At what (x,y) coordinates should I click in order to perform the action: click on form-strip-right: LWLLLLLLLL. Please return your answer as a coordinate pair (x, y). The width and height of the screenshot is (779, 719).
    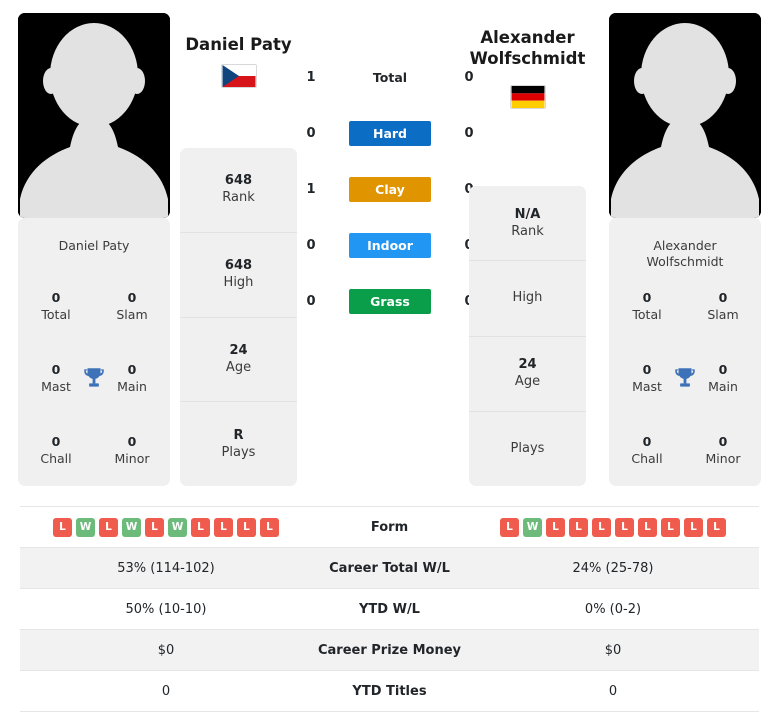
    Looking at the image, I should click on (613, 527).